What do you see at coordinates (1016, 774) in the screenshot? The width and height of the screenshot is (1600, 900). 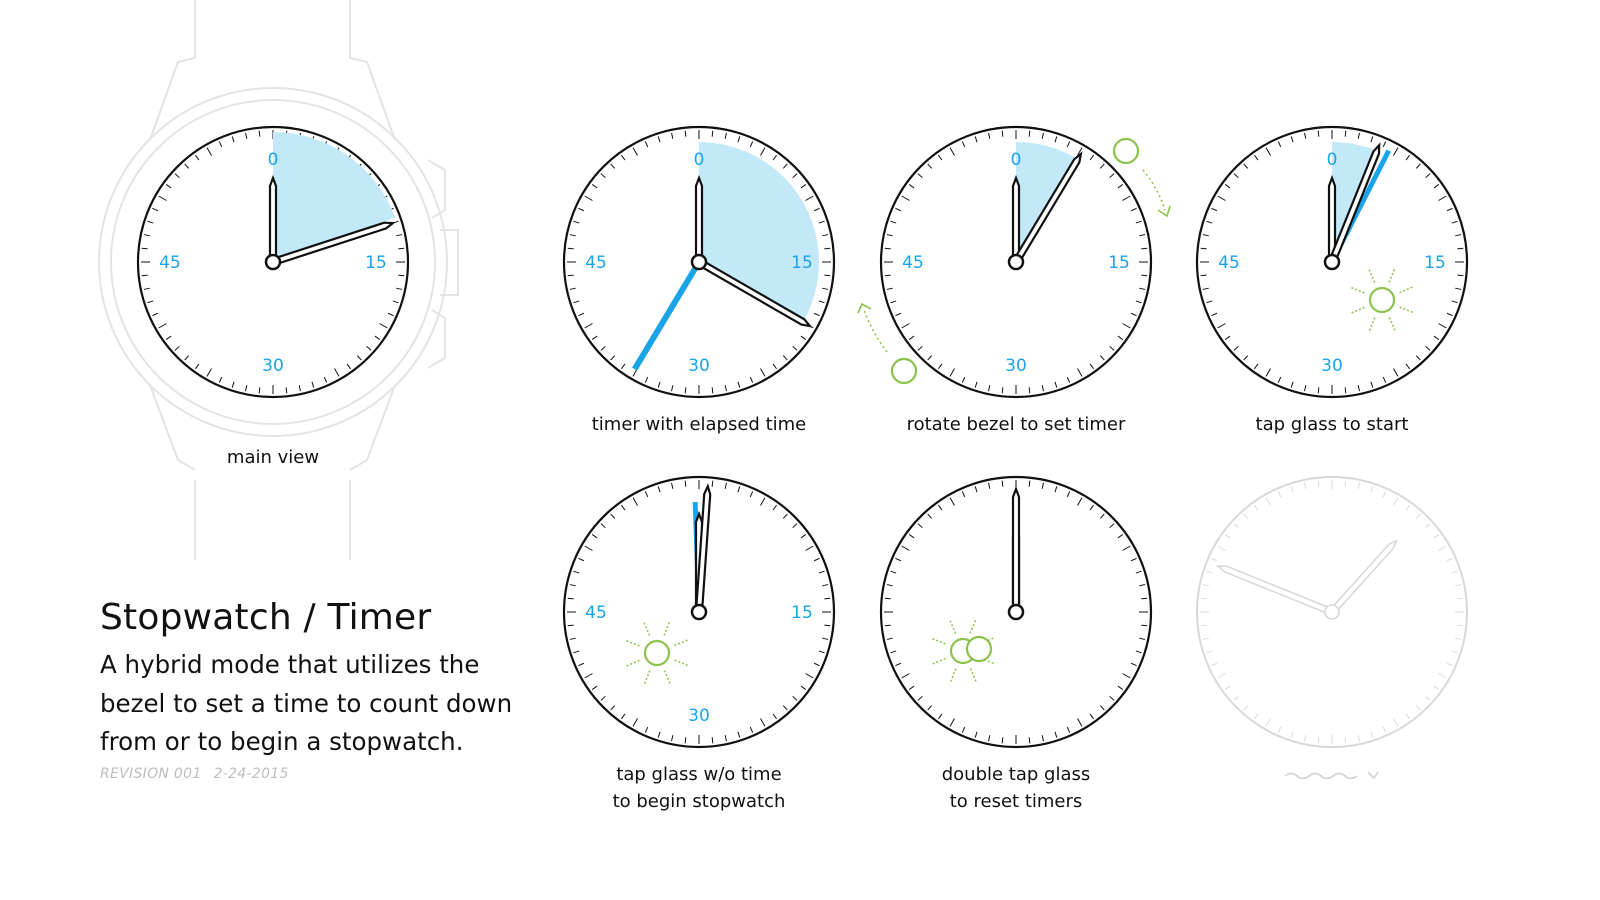 I see `caption-double-tap-line1: double tap glass` at bounding box center [1016, 774].